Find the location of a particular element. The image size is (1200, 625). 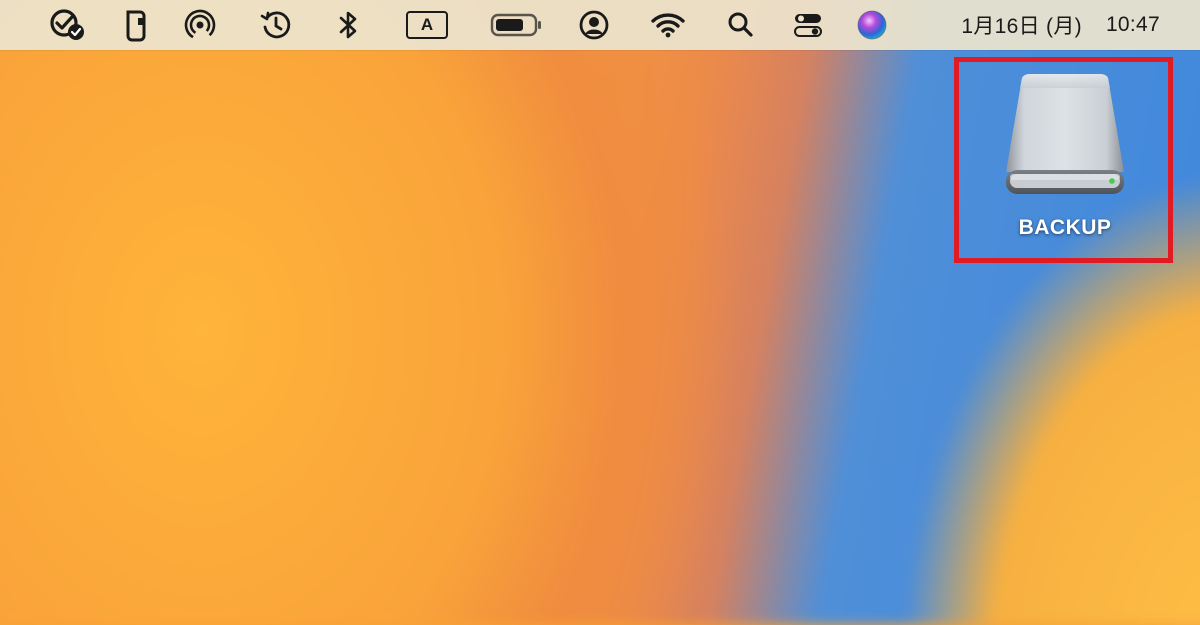

spotlight-search-icon is located at coordinates (741, 25).